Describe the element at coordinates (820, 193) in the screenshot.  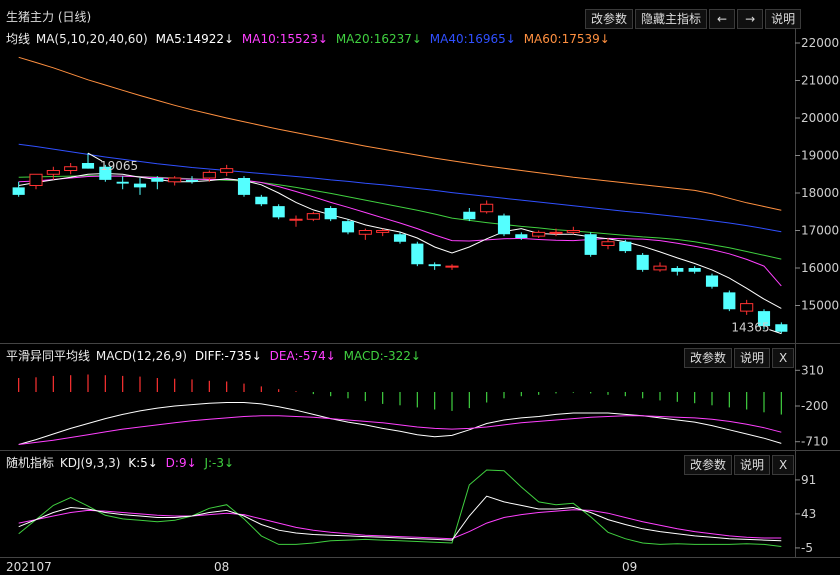
I see `price-tick-label: 18000` at that location.